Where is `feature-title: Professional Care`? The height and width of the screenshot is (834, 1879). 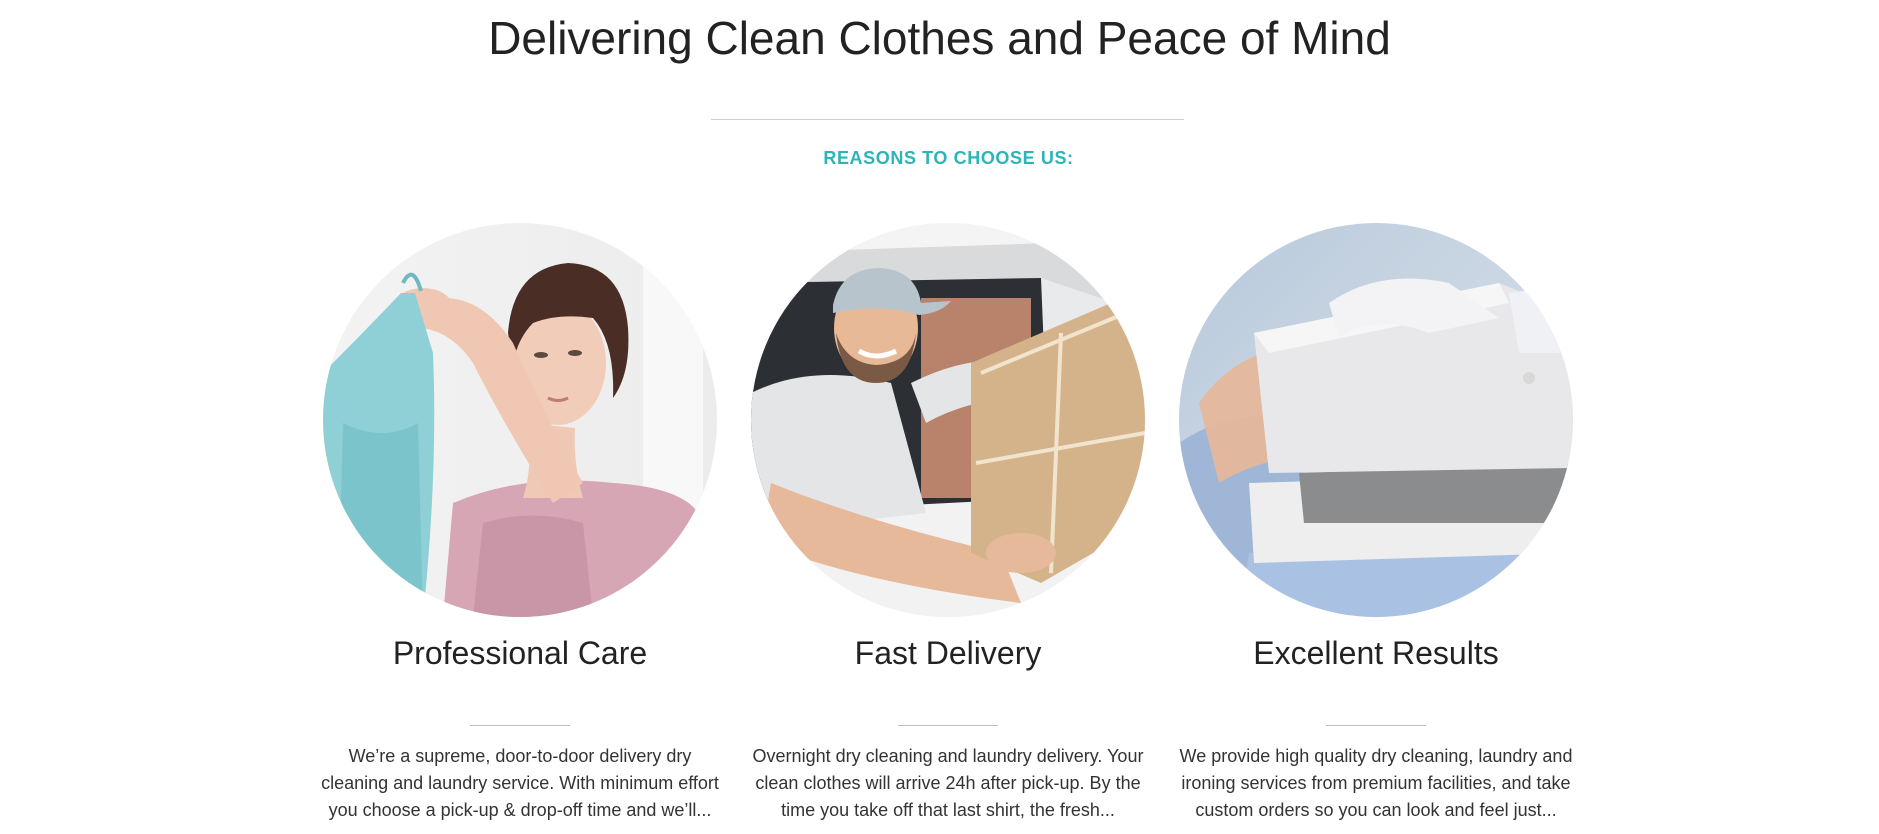
feature-title: Professional Care is located at coordinates (520, 653).